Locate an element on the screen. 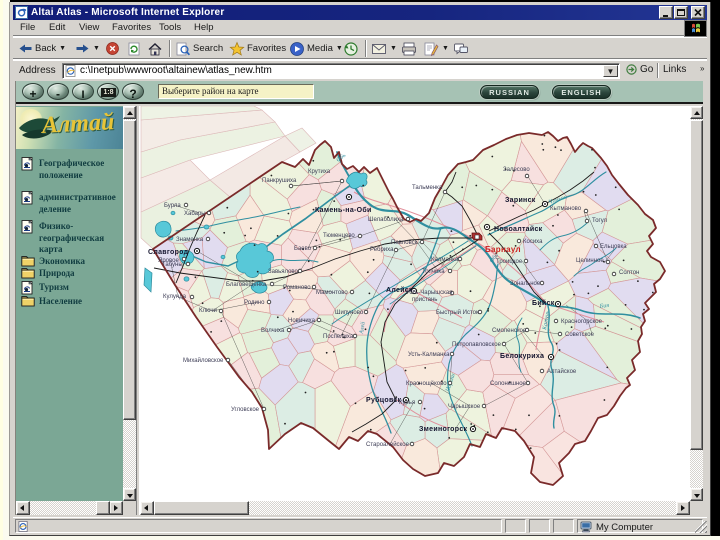  map-vertical-scrollbar is located at coordinates (696, 303).